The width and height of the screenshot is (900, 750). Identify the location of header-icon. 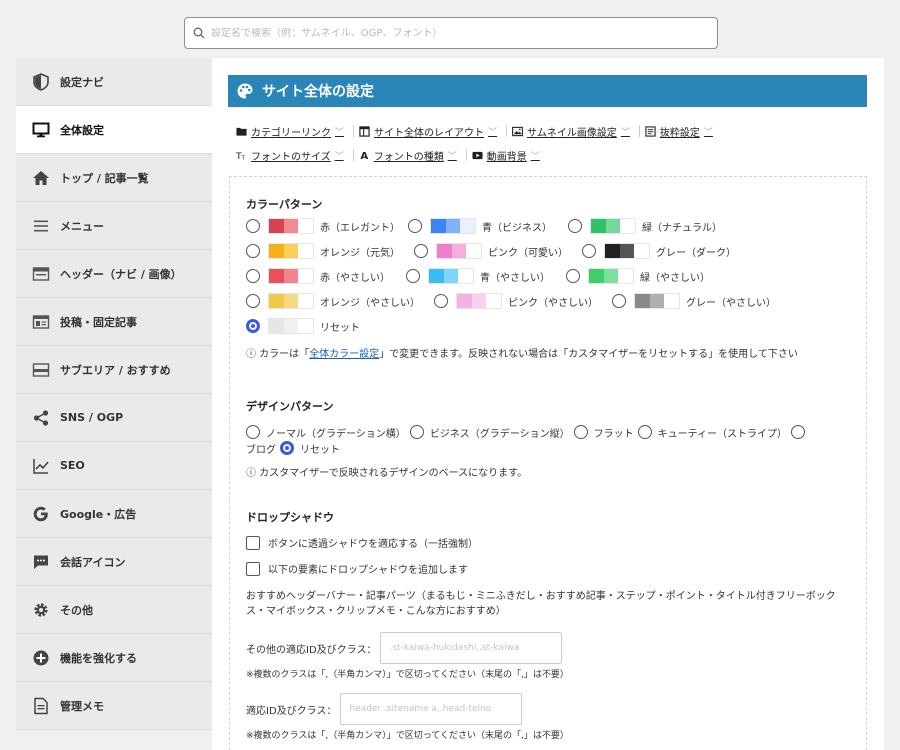
(41, 273).